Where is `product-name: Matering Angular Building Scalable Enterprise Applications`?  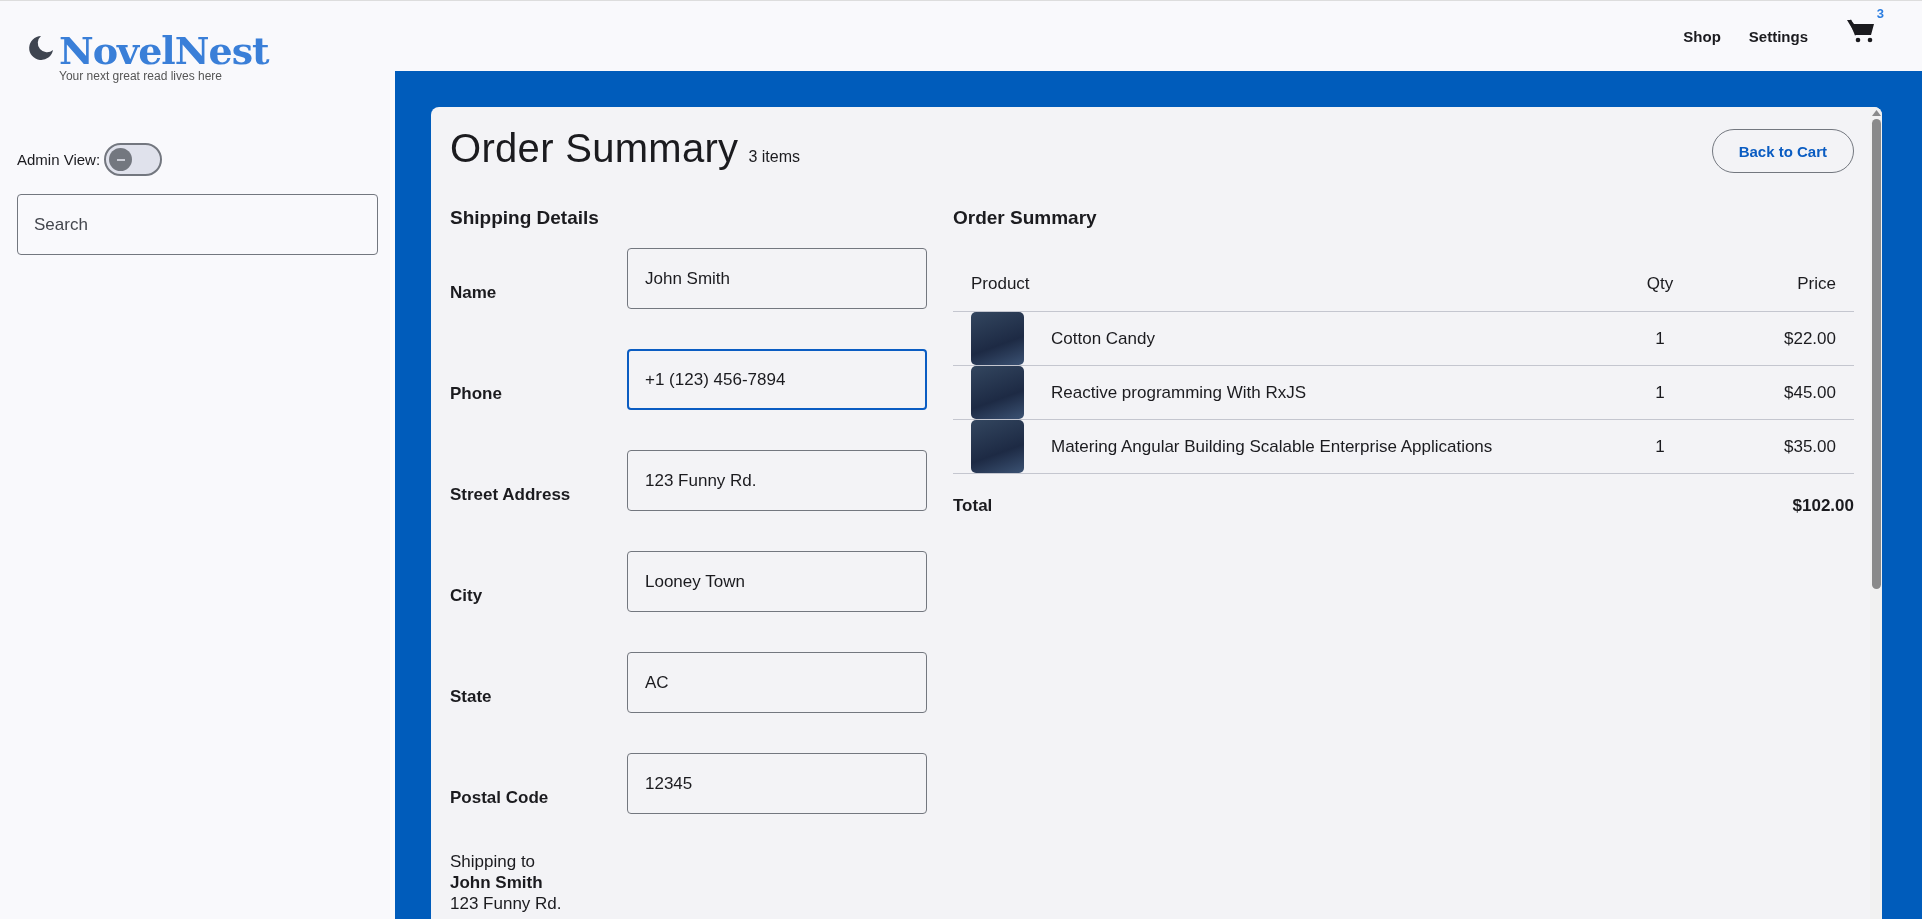
product-name: Matering Angular Building Scalable Enterprise Applications is located at coordinates (1272, 446).